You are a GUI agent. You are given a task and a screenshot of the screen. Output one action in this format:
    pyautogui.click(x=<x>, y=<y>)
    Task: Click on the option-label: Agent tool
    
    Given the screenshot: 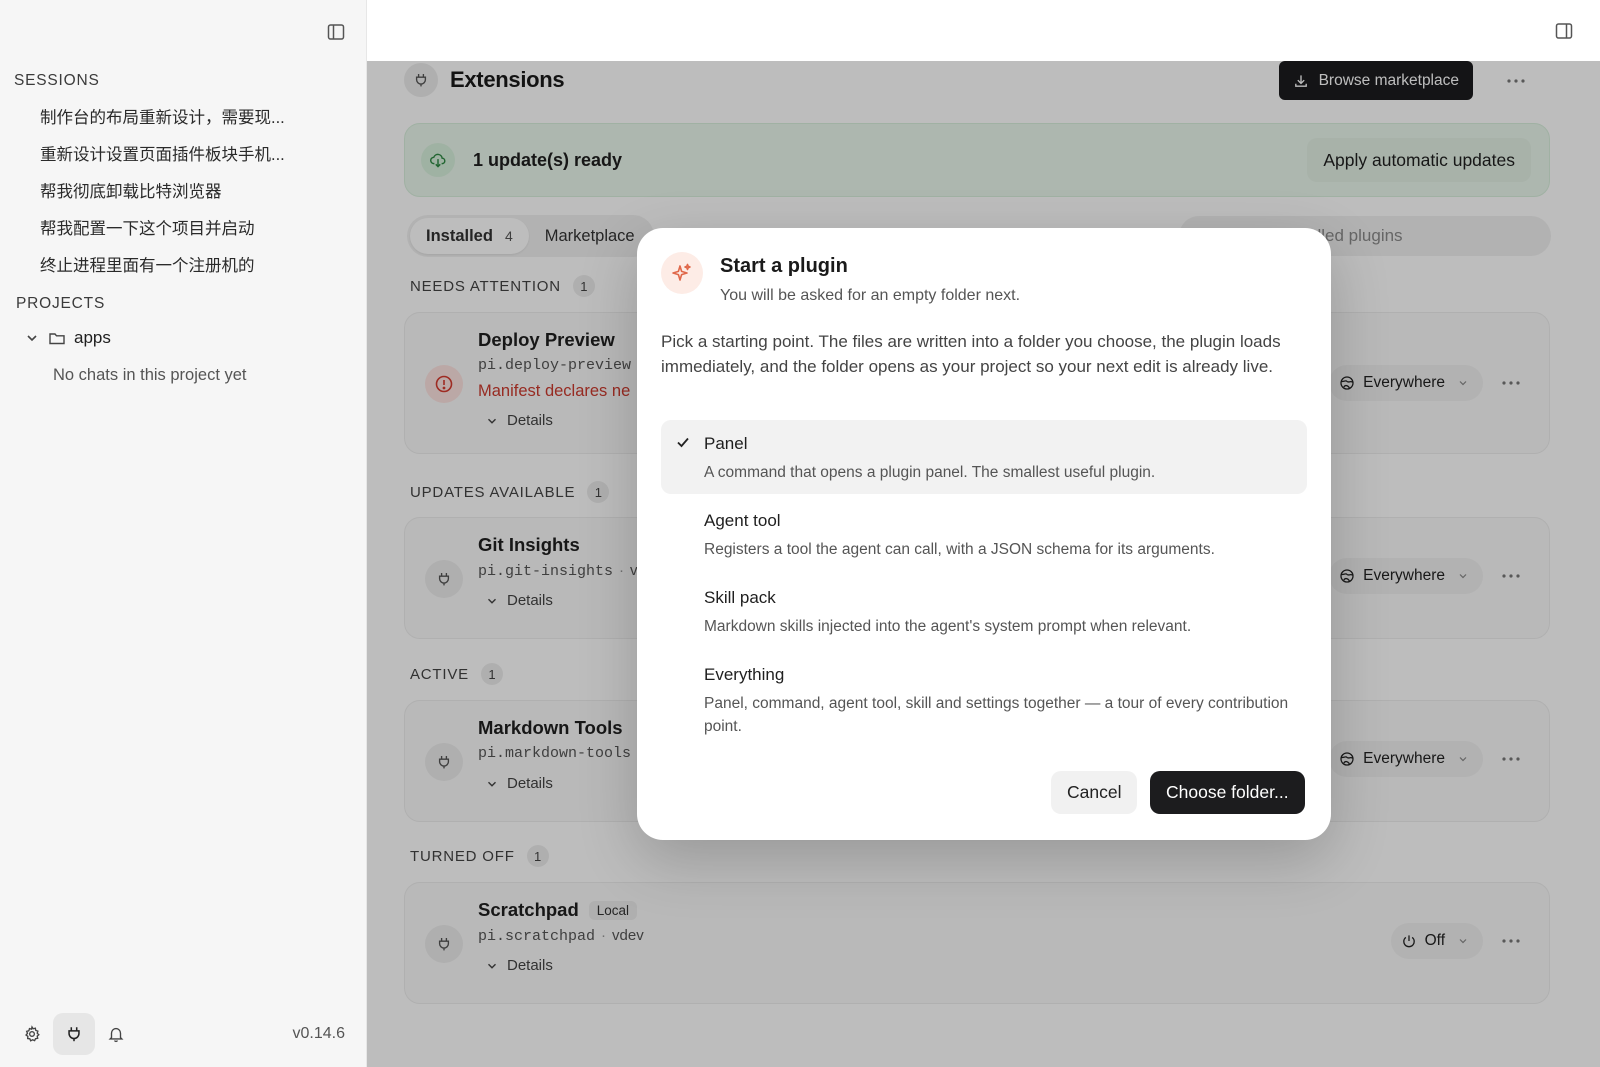 What is the action you would take?
    pyautogui.click(x=742, y=520)
    